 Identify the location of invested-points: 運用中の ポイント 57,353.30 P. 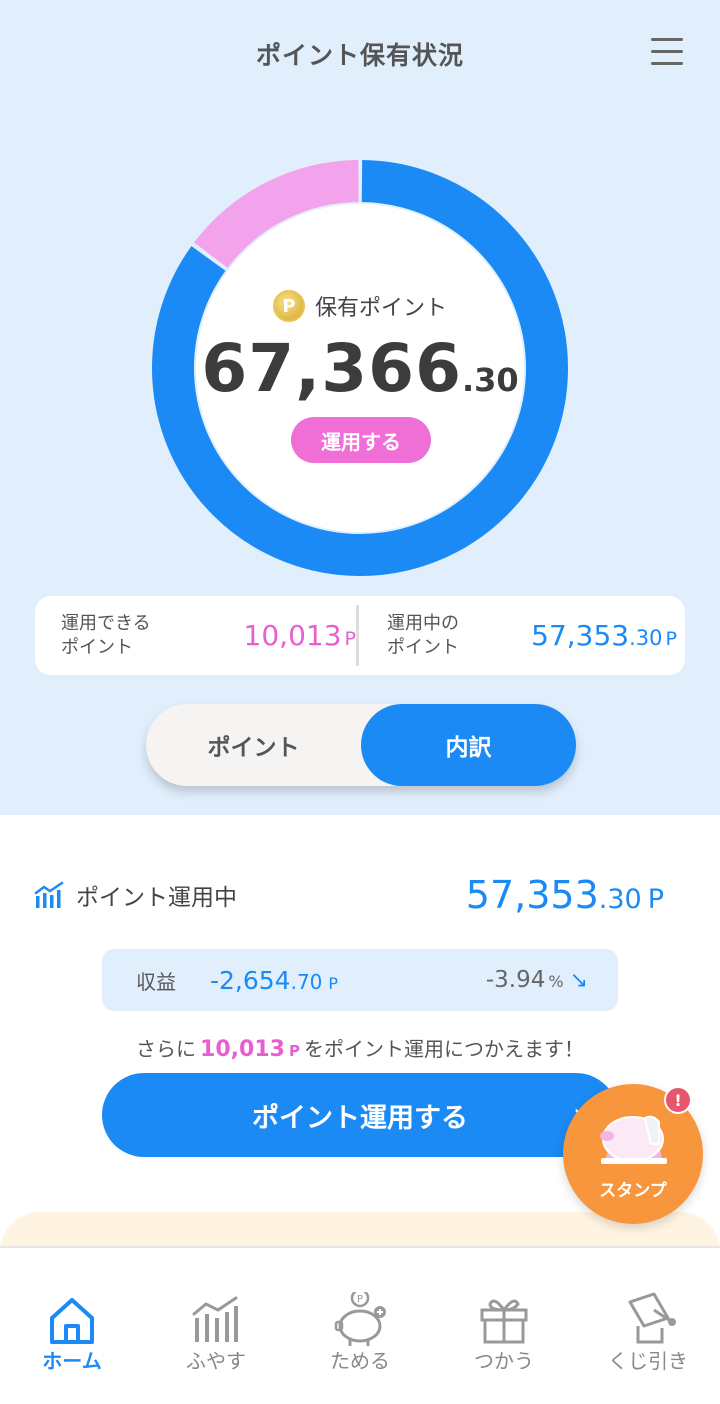
(532, 635).